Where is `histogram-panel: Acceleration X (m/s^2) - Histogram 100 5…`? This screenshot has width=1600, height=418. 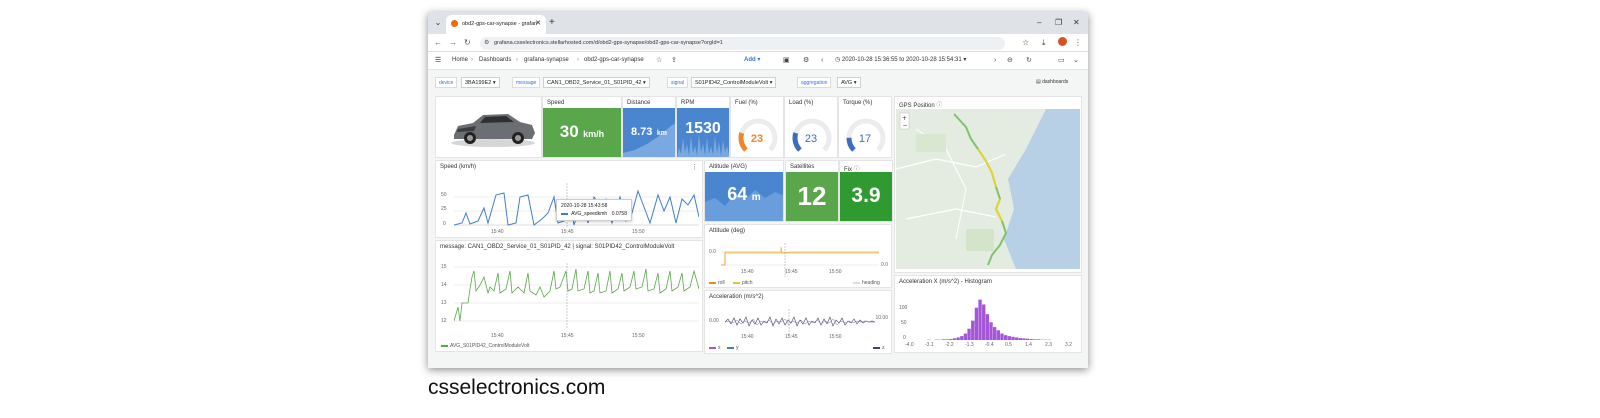 histogram-panel: Acceleration X (m/s^2) - Histogram 100 5… is located at coordinates (988, 314).